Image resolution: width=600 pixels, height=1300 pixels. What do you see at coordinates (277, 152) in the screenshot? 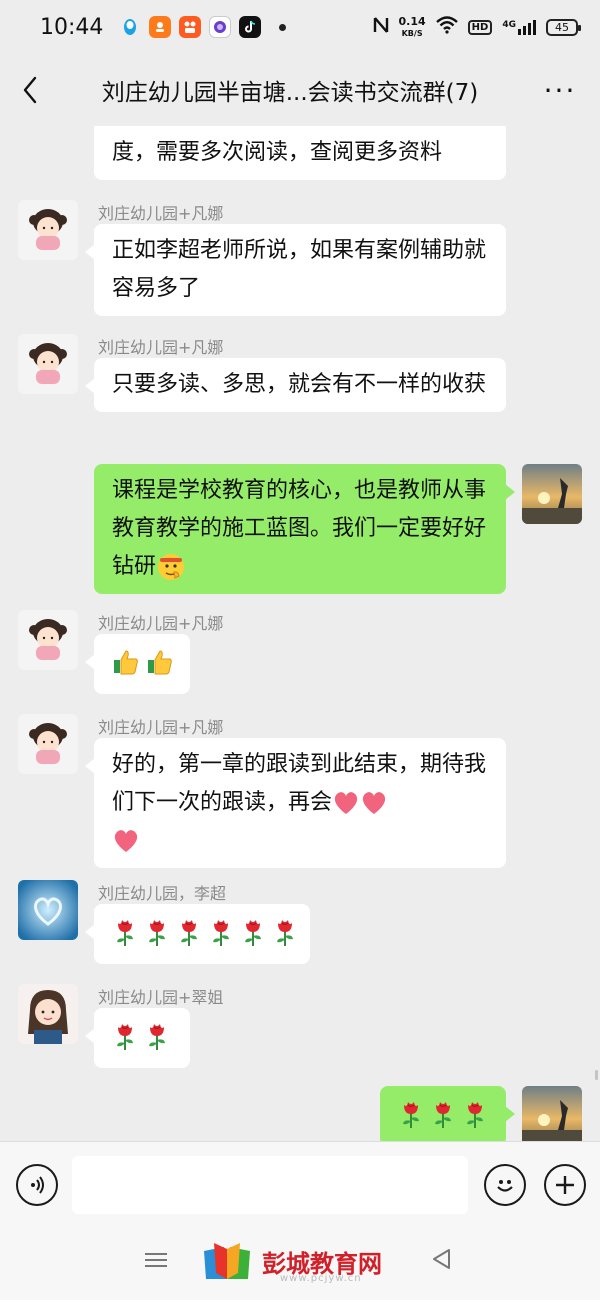
I see `message-text: 度，需要多次阅读，查阅更多资料` at bounding box center [277, 152].